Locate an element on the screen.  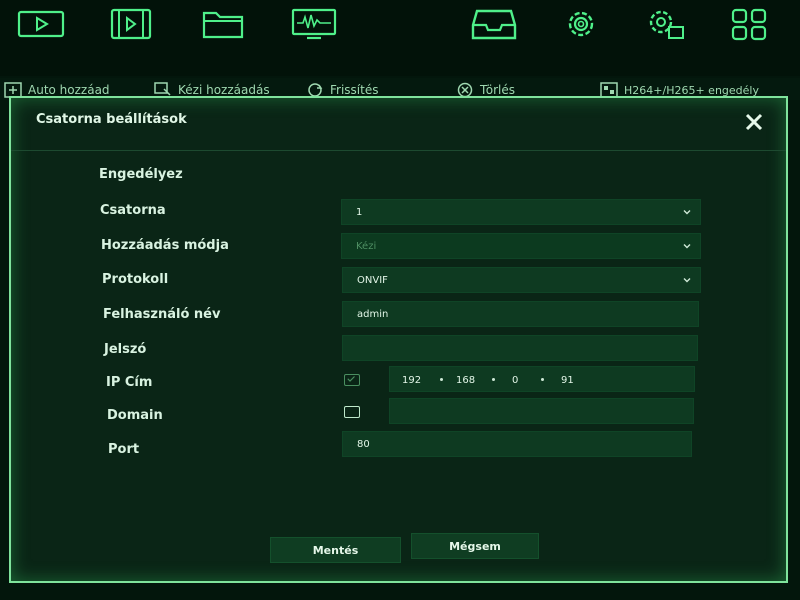
ip-octet-2: 168 is located at coordinates (466, 380).